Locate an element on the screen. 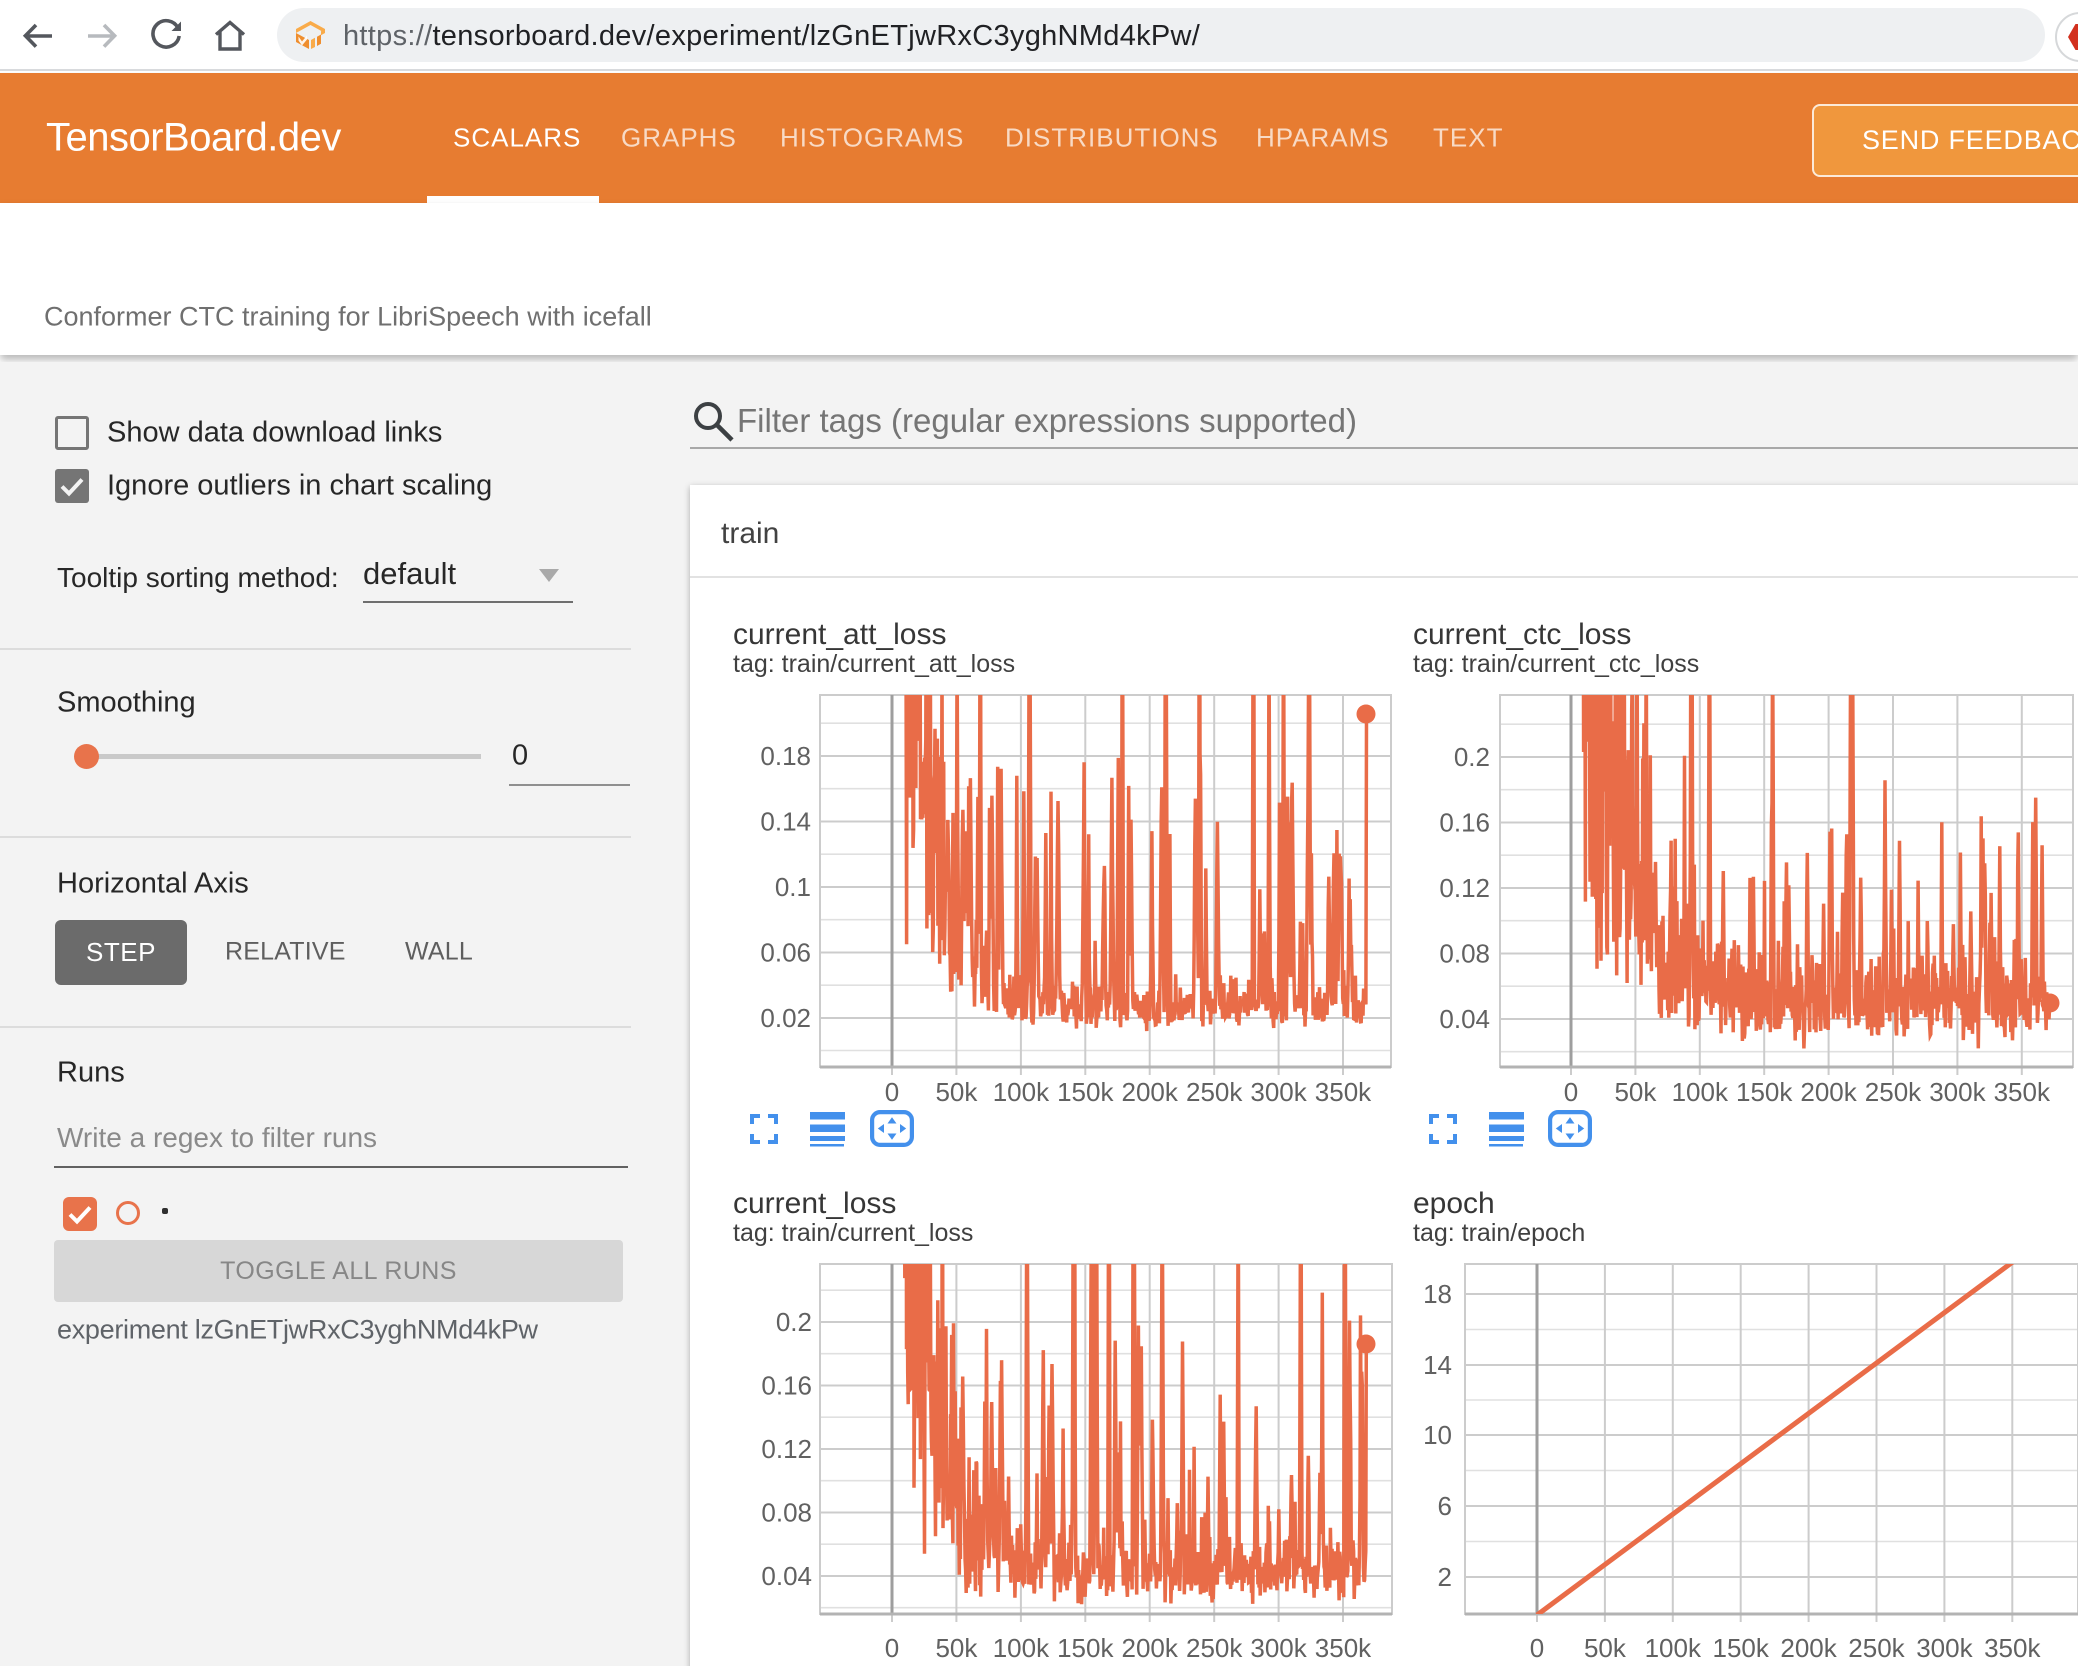  svg-text: 300k is located at coordinates (1944, 1648).